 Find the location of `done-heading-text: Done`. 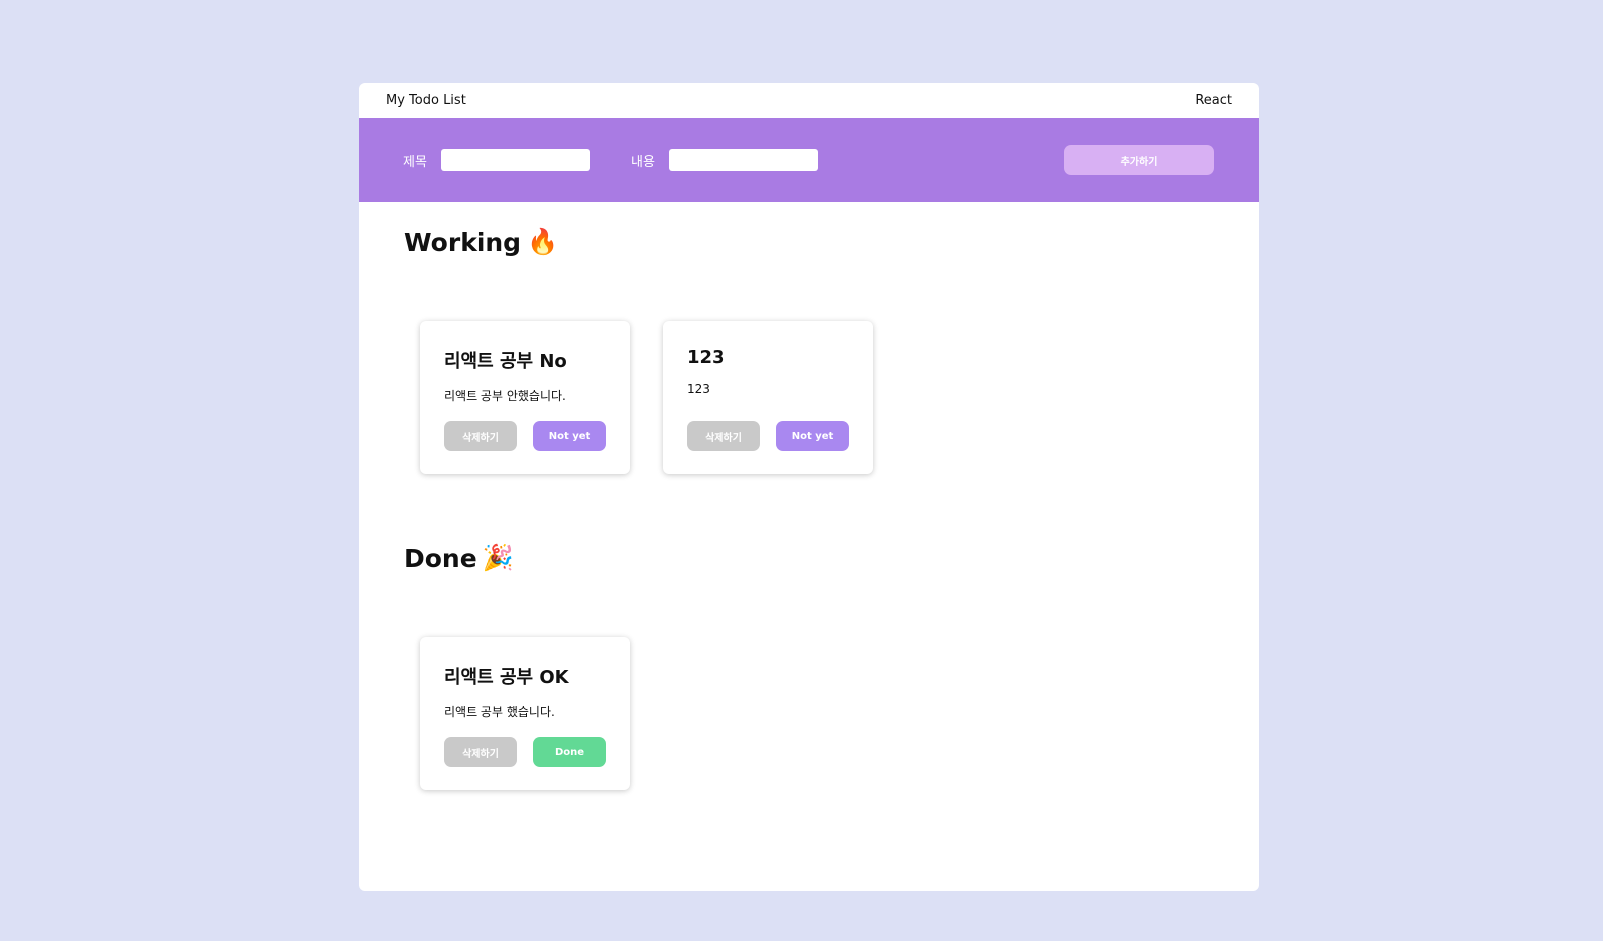

done-heading-text: Done is located at coordinates (440, 558).